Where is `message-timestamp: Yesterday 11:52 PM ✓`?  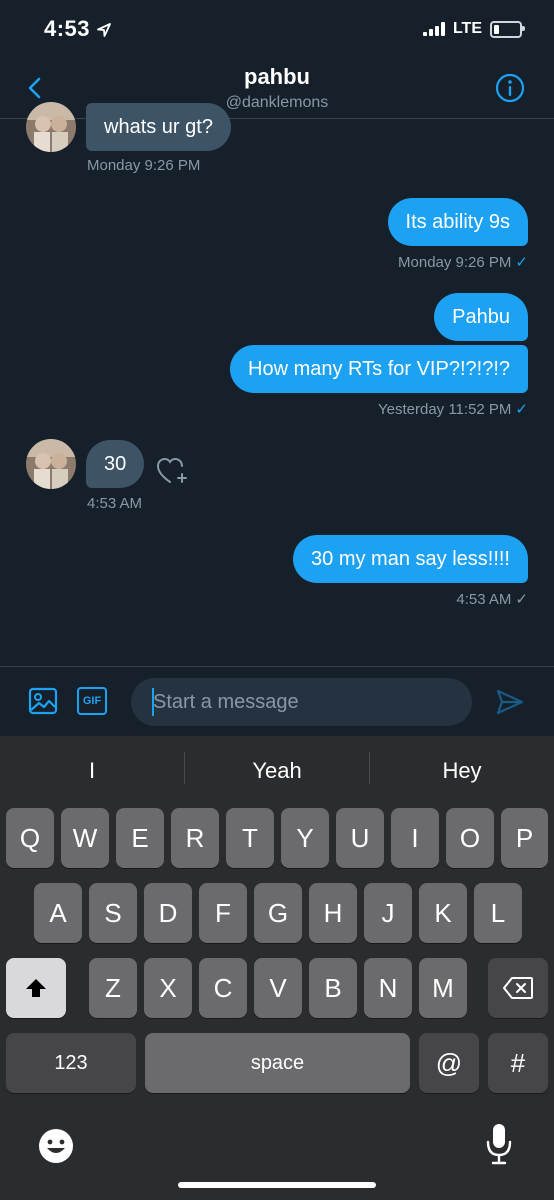 message-timestamp: Yesterday 11:52 PM ✓ is located at coordinates (453, 409).